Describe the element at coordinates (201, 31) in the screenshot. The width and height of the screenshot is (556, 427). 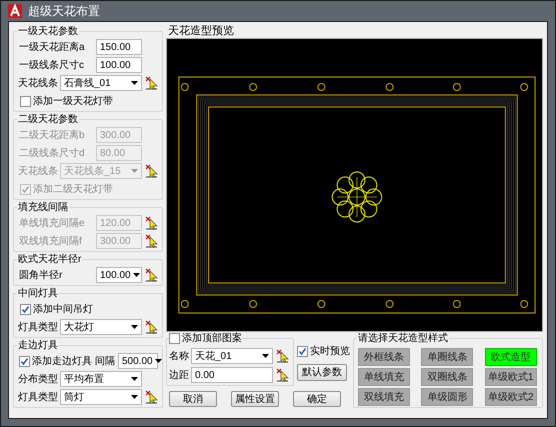
I see `preview-title: 天花造型预览` at that location.